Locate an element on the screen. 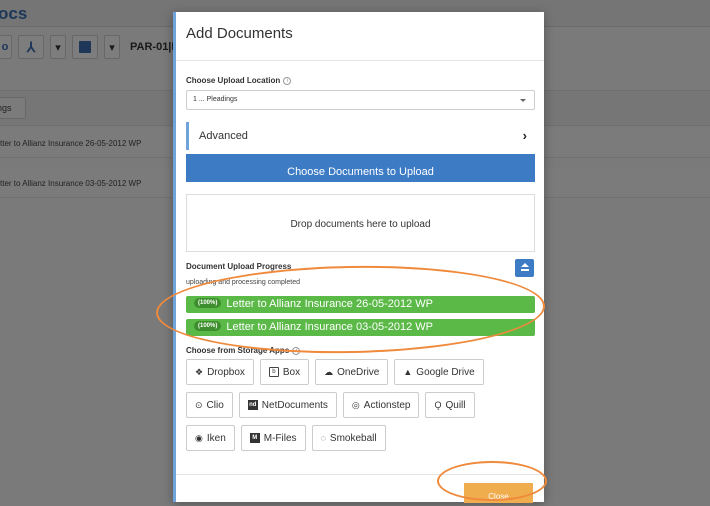 Image resolution: width=710 pixels, height=506 pixels. m-files-button: M M-Files is located at coordinates (273, 438).